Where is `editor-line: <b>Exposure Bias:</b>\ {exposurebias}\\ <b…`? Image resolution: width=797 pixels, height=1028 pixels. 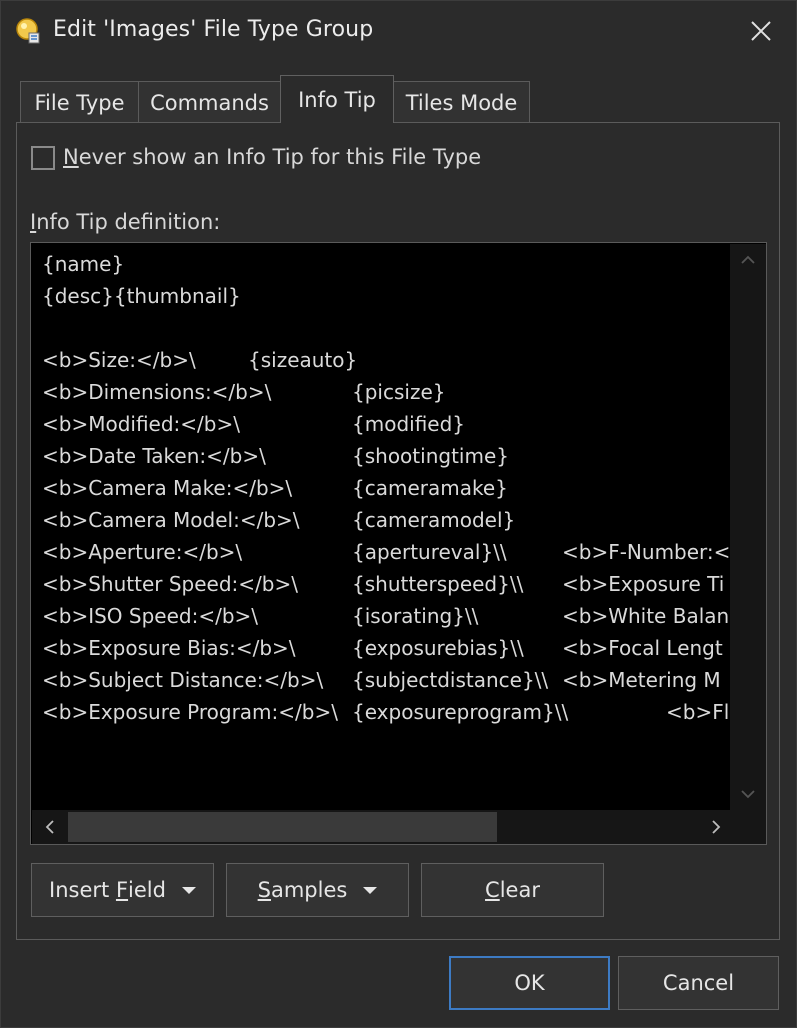
editor-line: <b>Exposure Bias:</b>\ {exposurebias}\\ <b… is located at coordinates (380, 651).